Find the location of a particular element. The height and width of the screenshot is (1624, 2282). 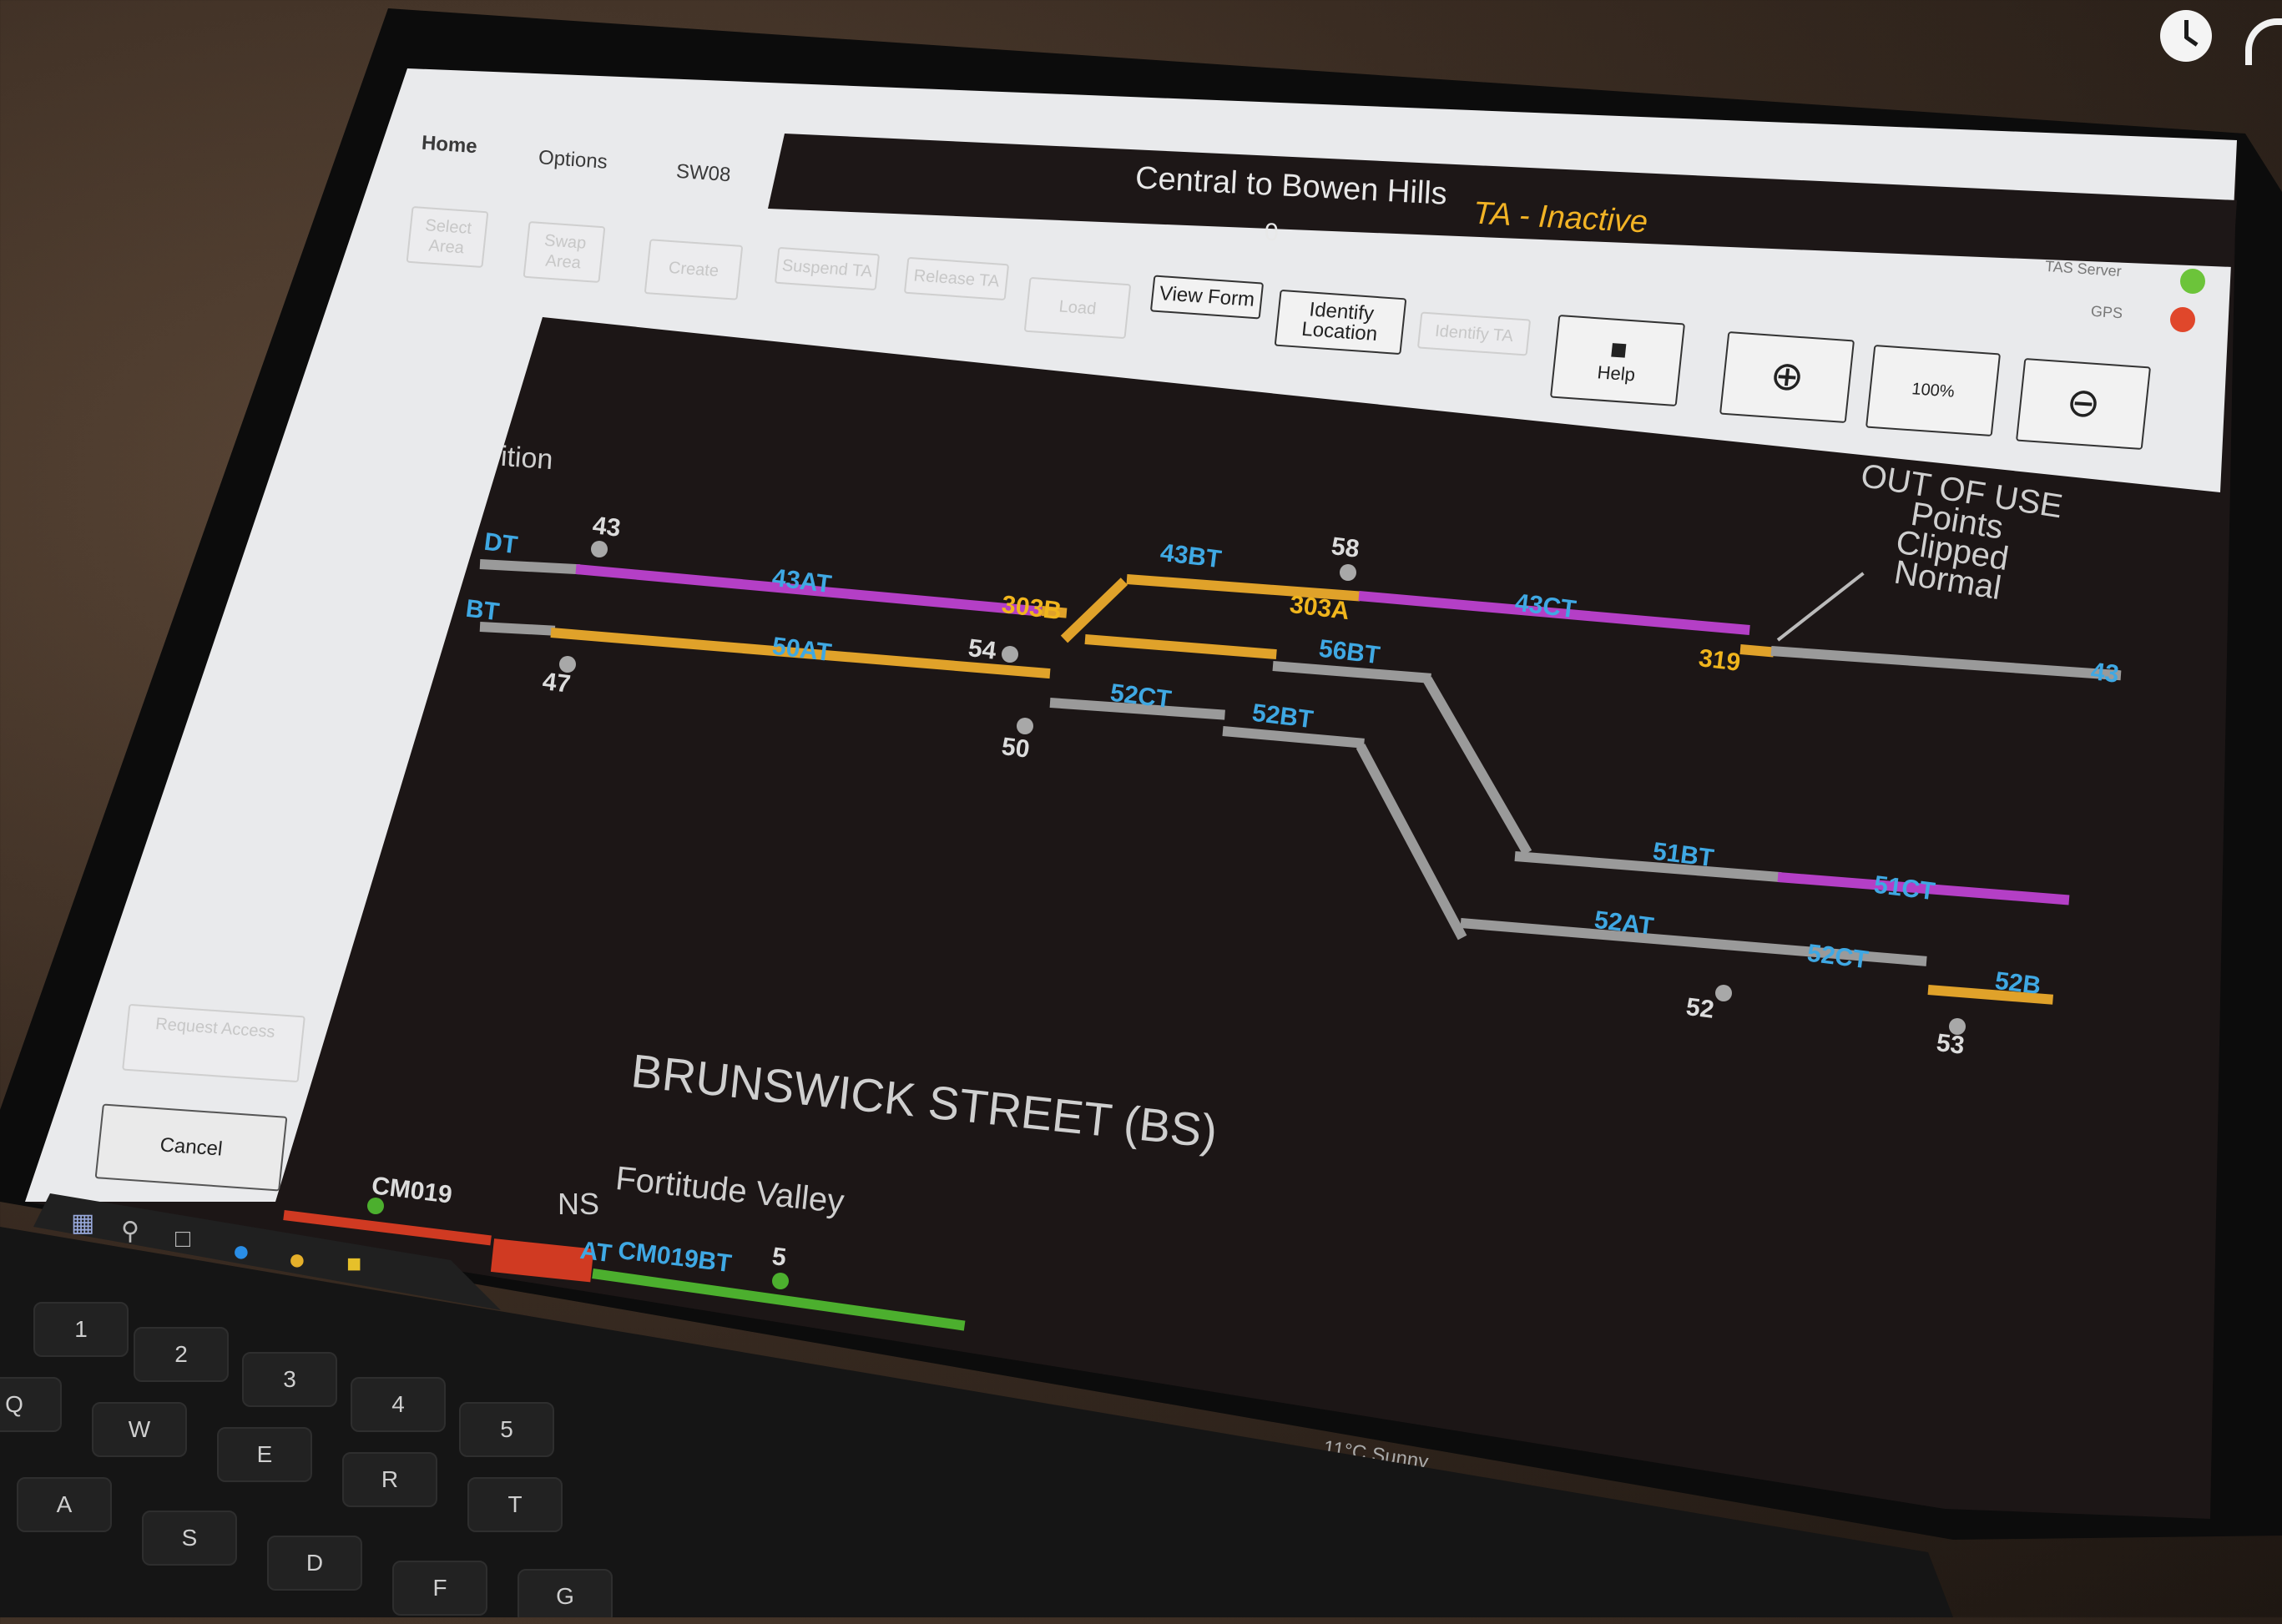

key: A is located at coordinates (64, 1504).